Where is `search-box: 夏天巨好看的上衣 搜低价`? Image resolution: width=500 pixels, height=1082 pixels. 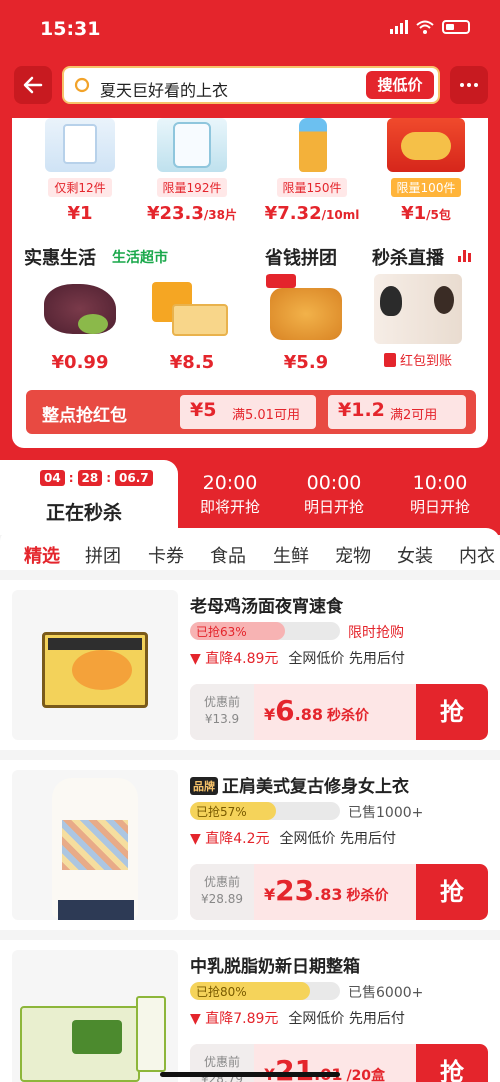
search-box: 夏天巨好看的上衣 搜低价 is located at coordinates (251, 85).